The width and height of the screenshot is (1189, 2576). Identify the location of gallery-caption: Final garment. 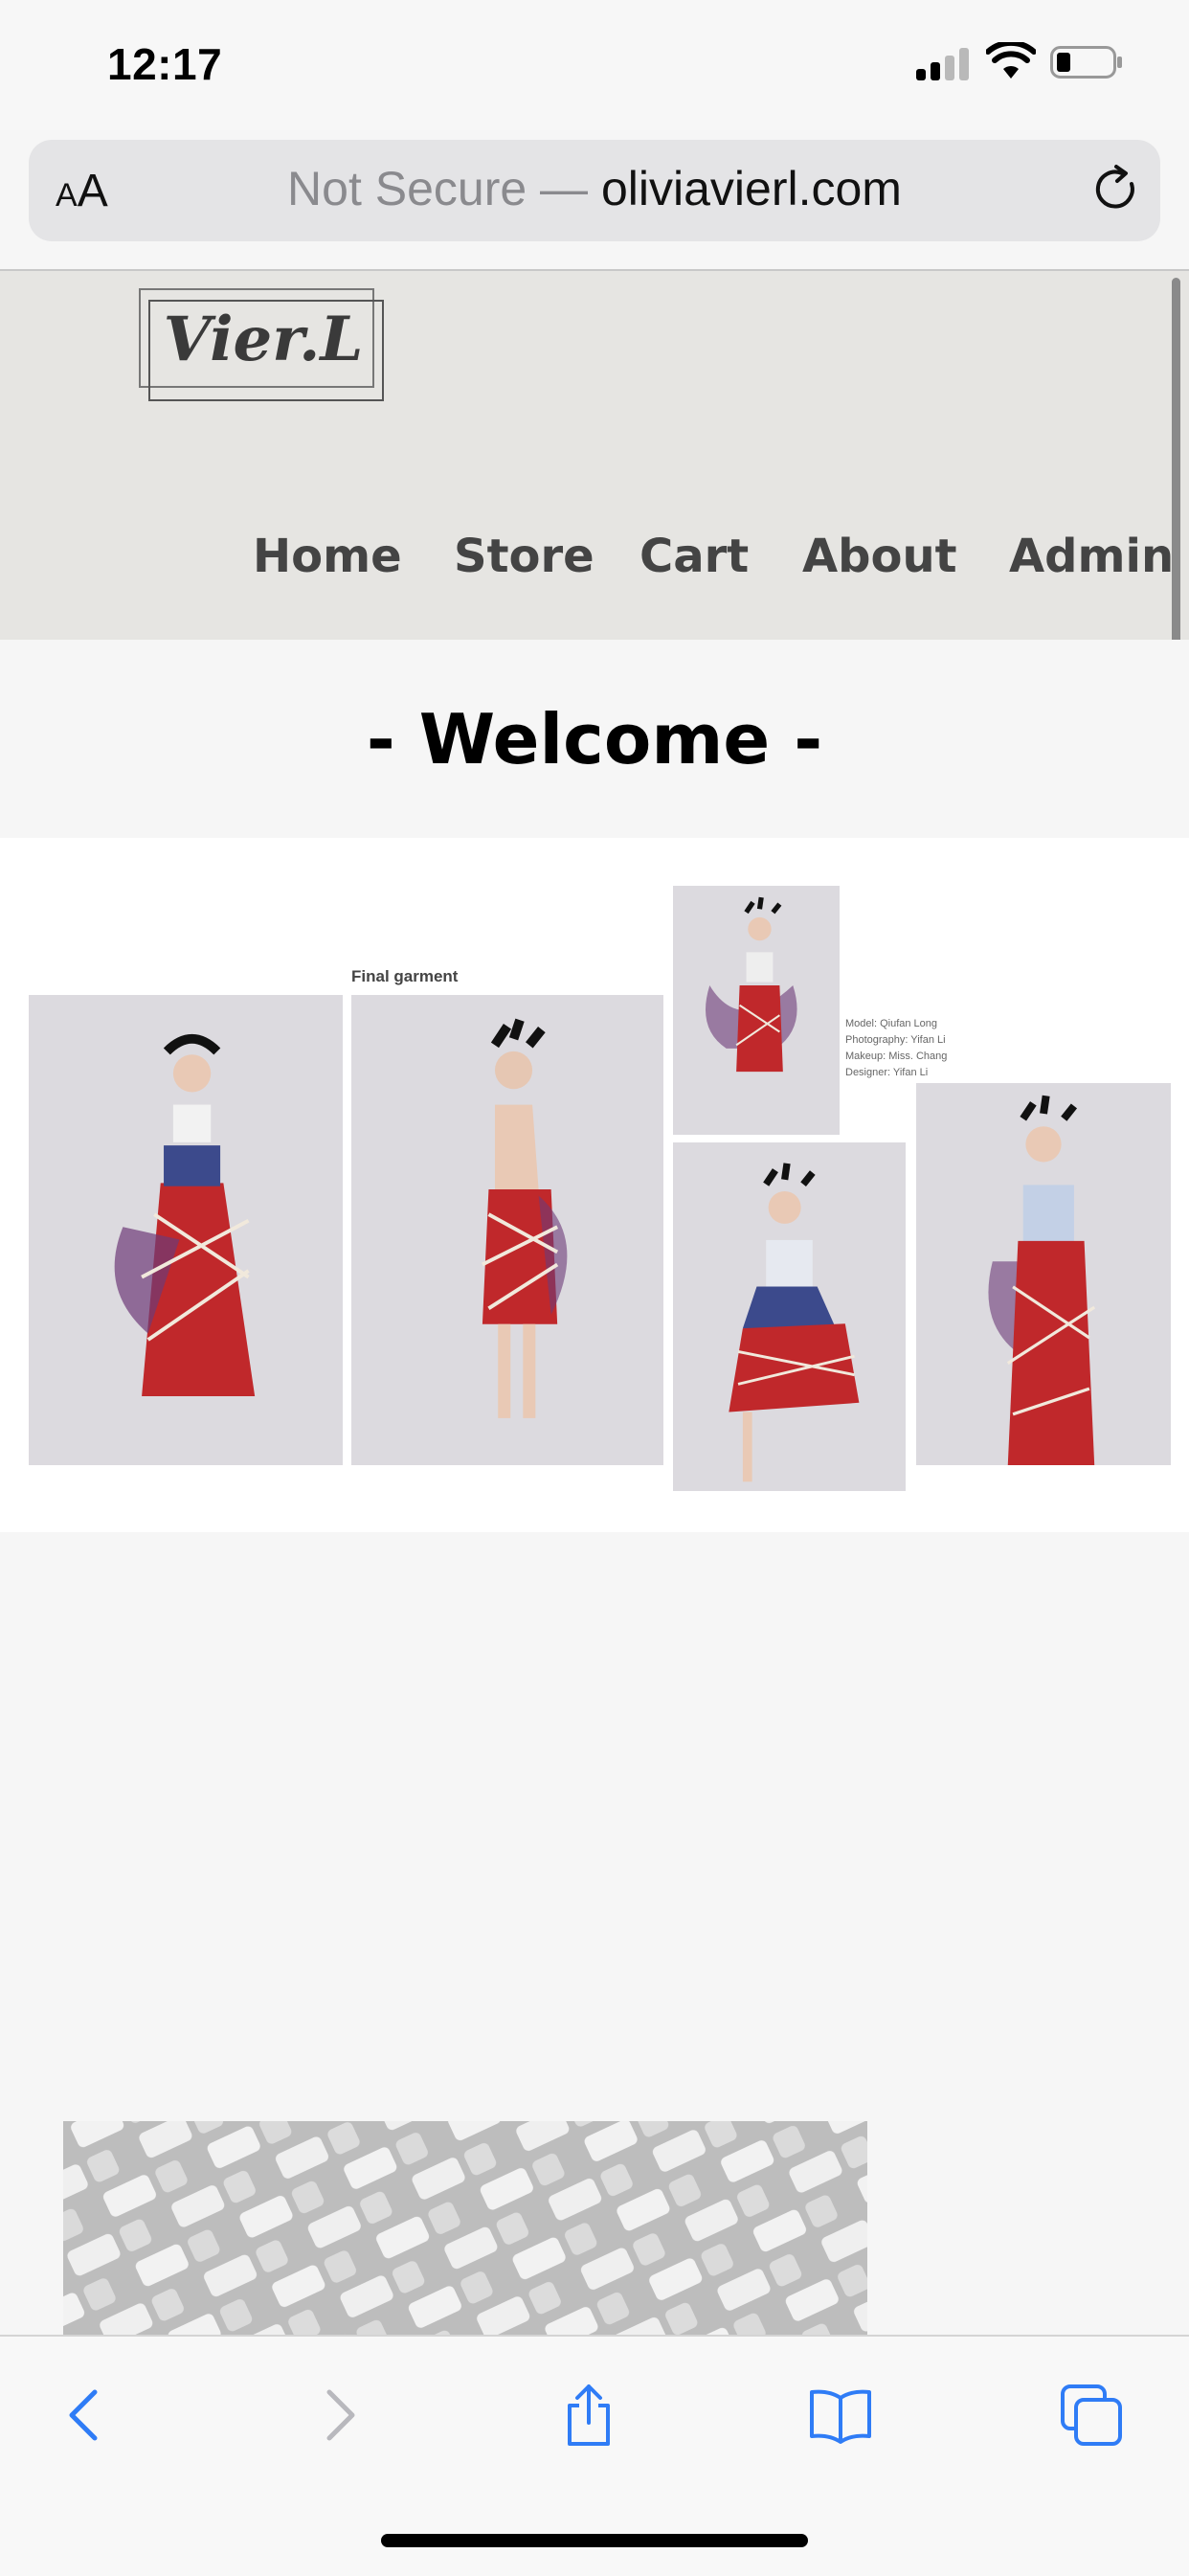
(405, 976).